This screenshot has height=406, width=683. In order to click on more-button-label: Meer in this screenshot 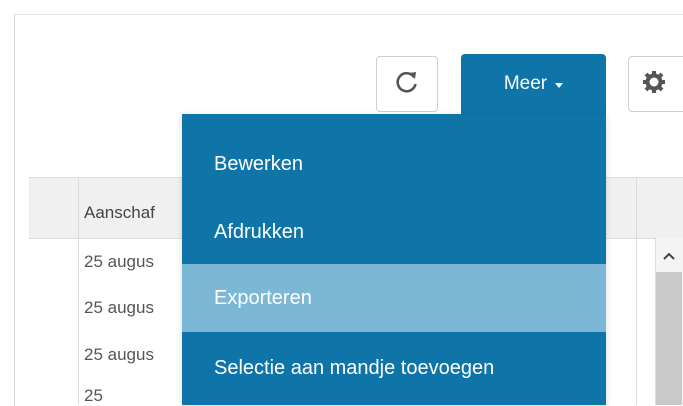, I will do `click(525, 83)`.